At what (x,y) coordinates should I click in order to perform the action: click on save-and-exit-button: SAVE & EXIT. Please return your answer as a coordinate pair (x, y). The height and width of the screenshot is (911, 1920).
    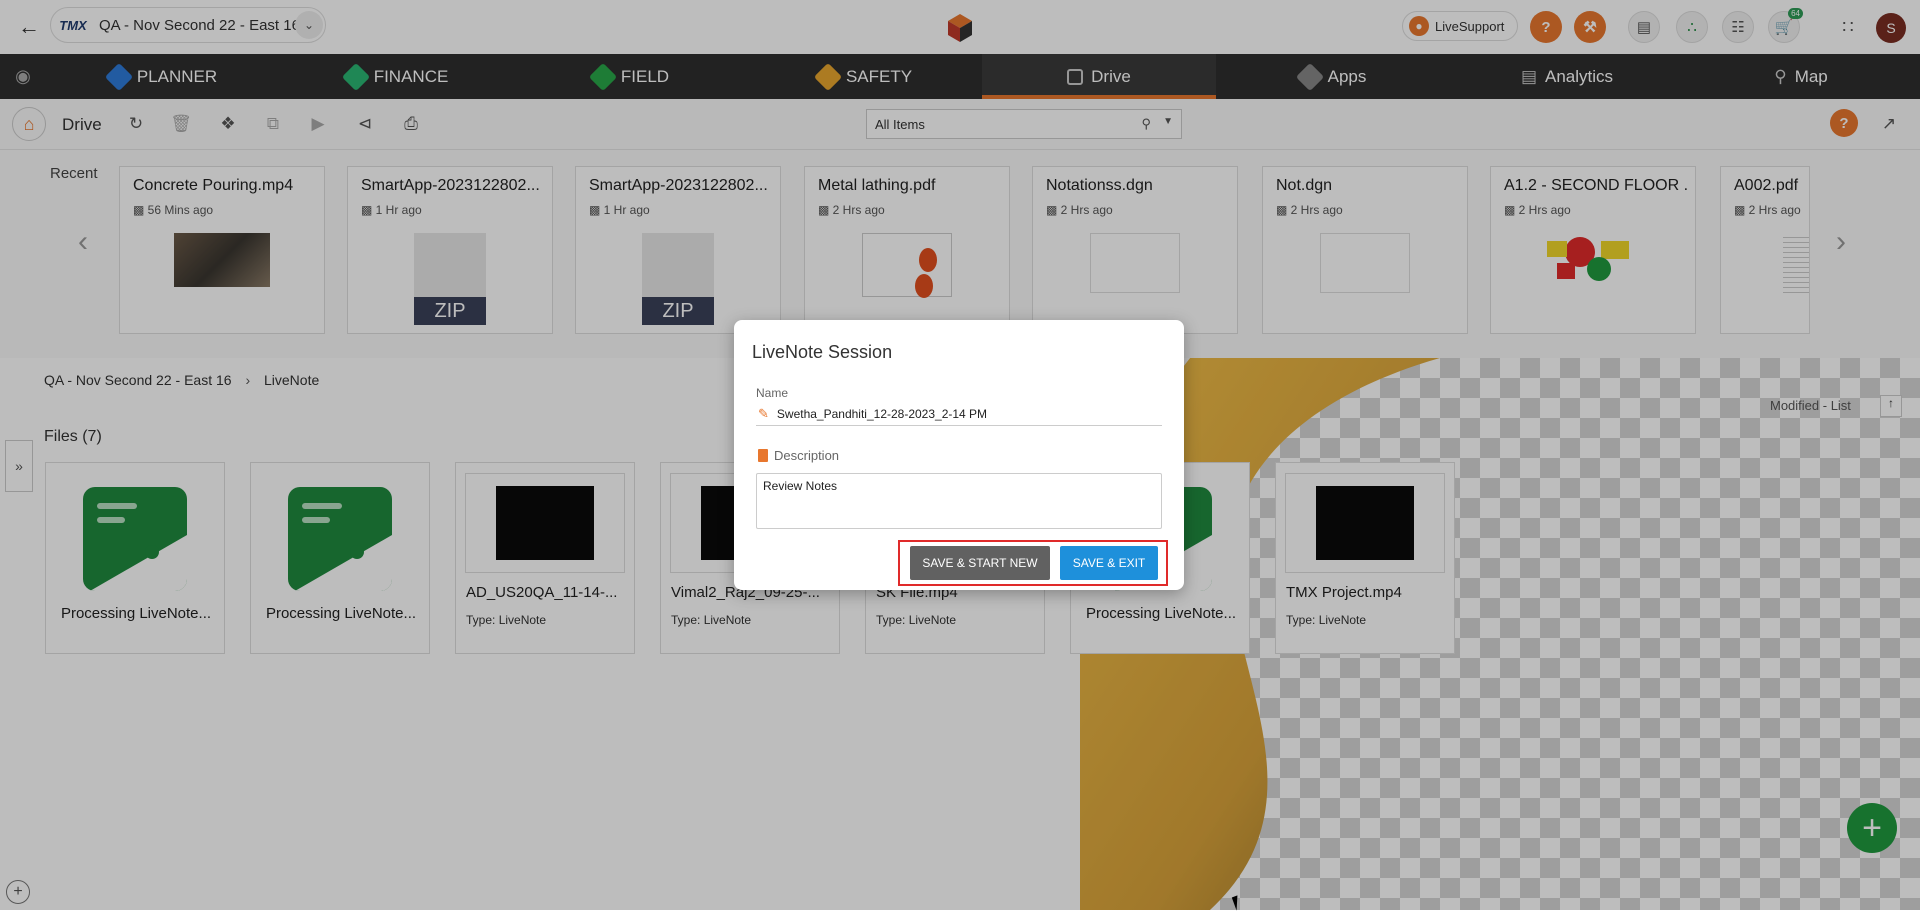
    Looking at the image, I should click on (1109, 563).